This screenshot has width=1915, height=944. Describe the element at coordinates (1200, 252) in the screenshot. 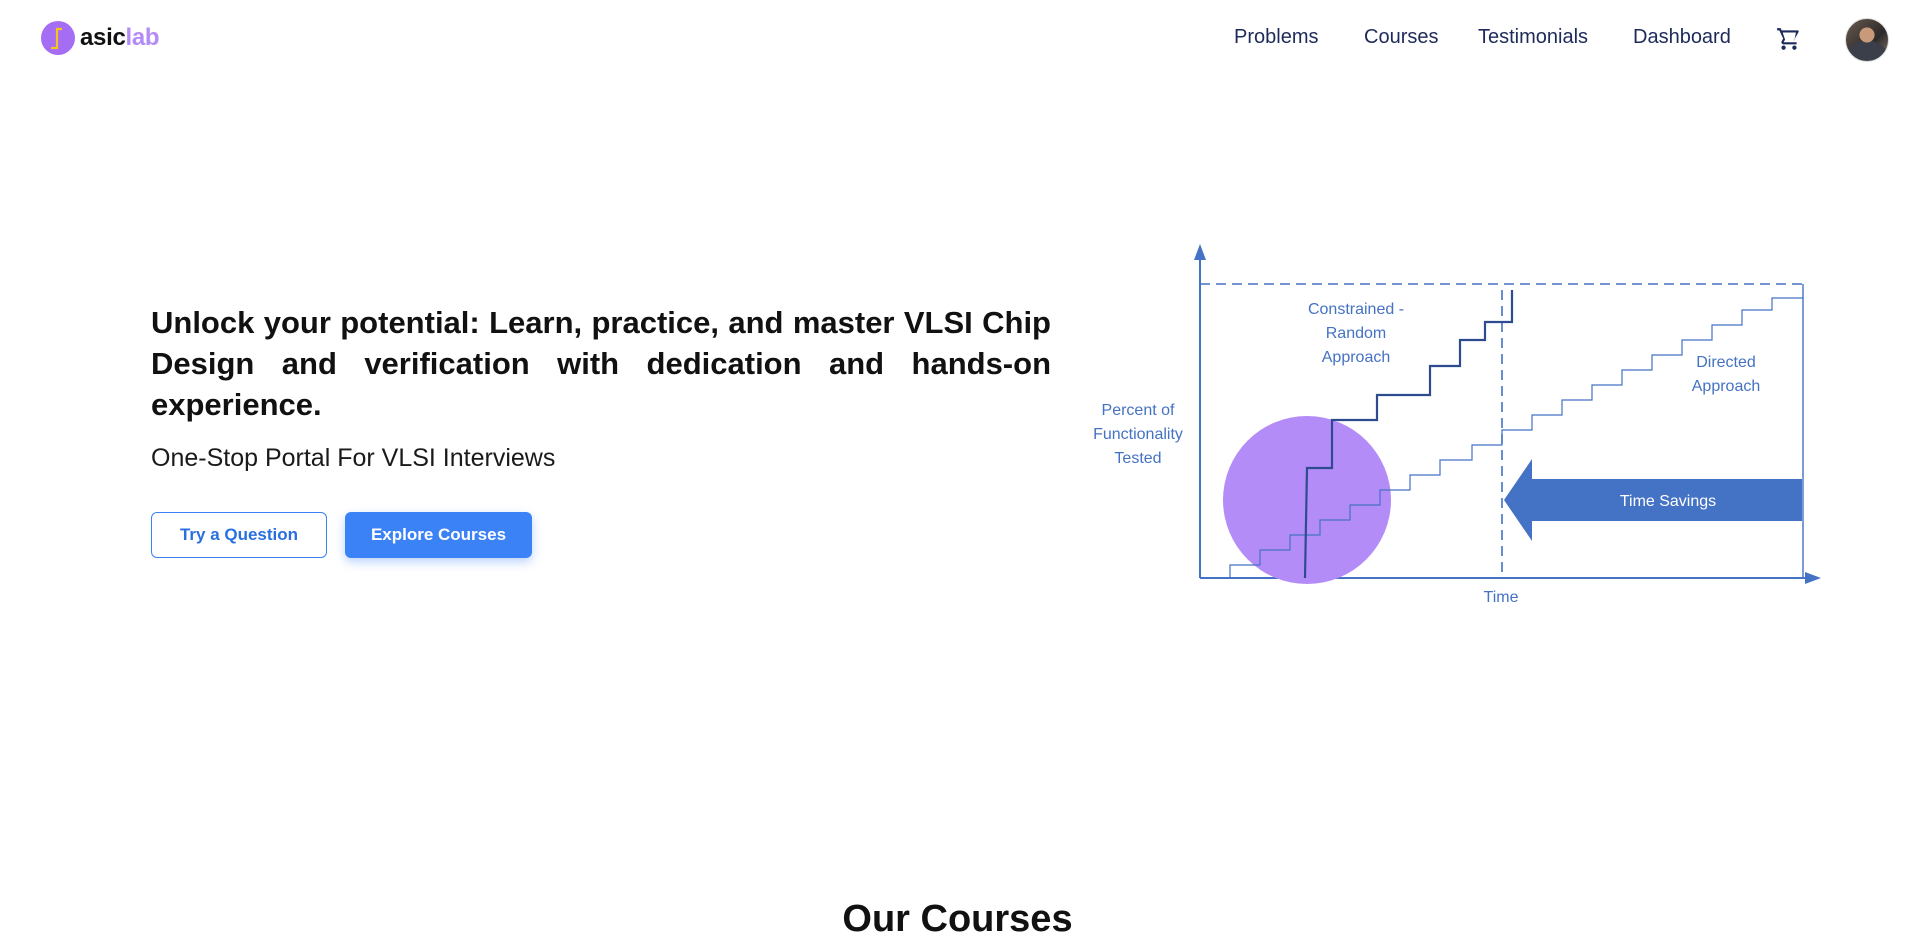

I see `y-axis-arrow` at that location.